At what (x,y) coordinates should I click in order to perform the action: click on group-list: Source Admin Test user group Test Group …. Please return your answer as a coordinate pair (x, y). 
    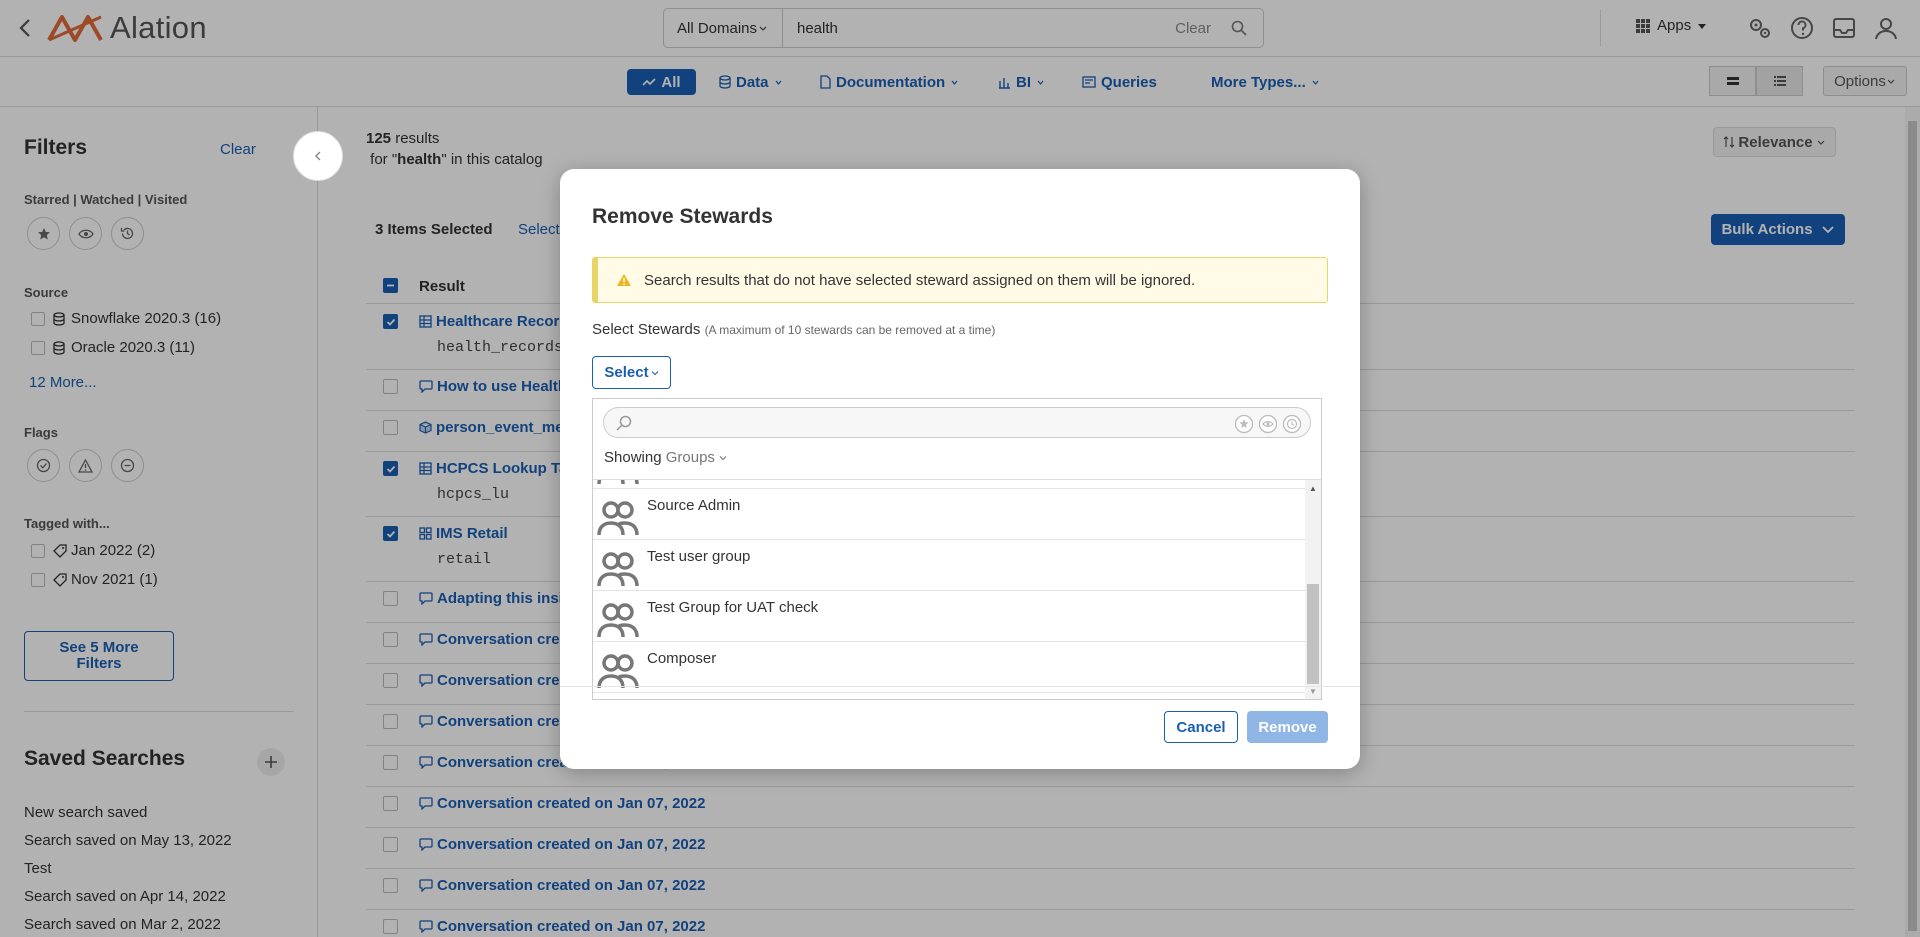
    Looking at the image, I should click on (957, 589).